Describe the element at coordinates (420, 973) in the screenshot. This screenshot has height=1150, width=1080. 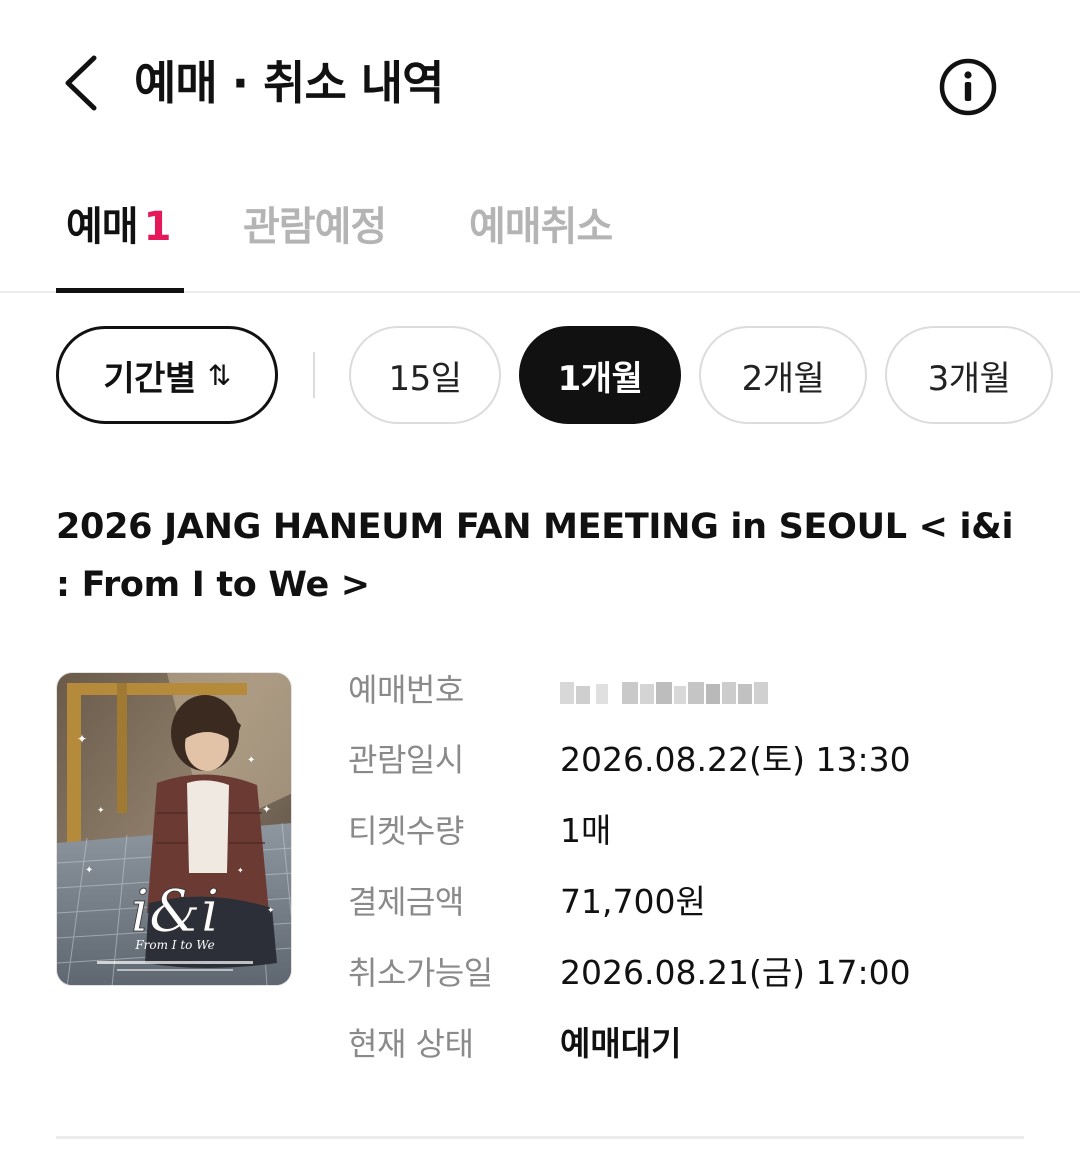
I see `detail-label: 취소가능일` at that location.